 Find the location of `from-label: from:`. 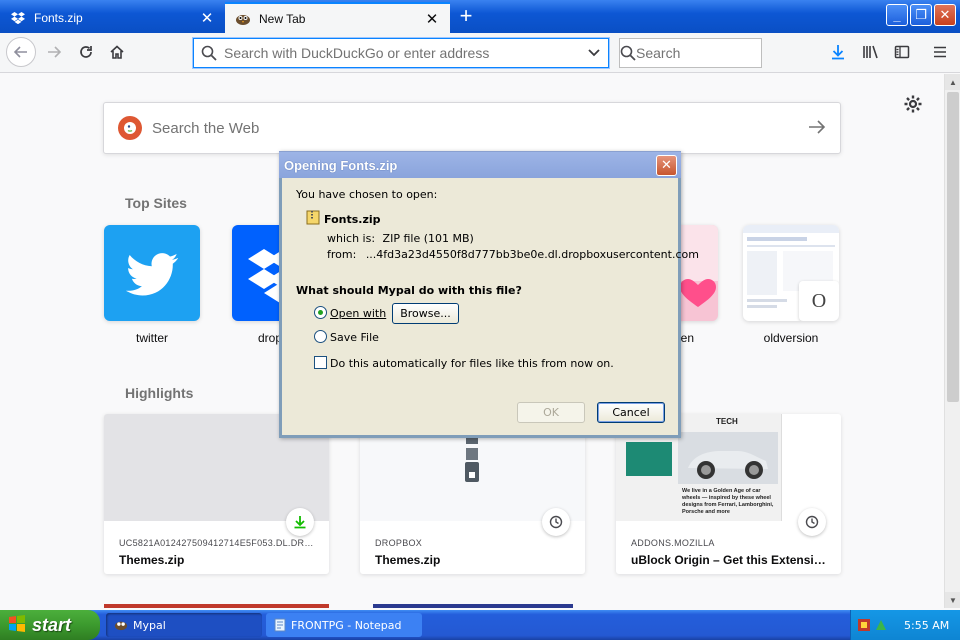

from-label: from: is located at coordinates (342, 254).